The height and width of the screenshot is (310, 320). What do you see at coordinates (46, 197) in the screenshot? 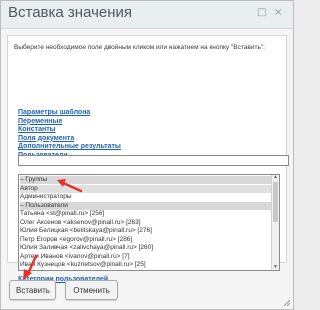
I see `list-item: Администраторы` at bounding box center [46, 197].